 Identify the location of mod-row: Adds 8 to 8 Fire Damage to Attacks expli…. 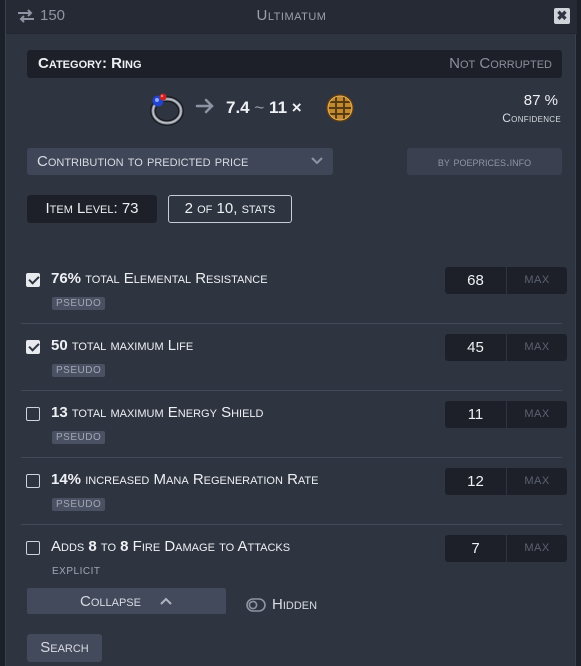
(294, 558).